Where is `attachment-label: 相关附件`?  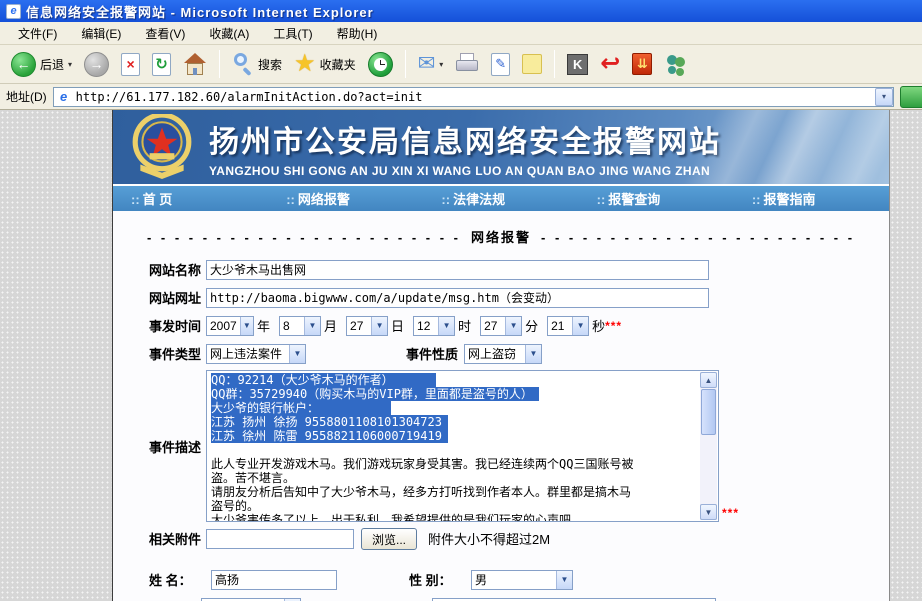
attachment-label: 相关附件 is located at coordinates (175, 539).